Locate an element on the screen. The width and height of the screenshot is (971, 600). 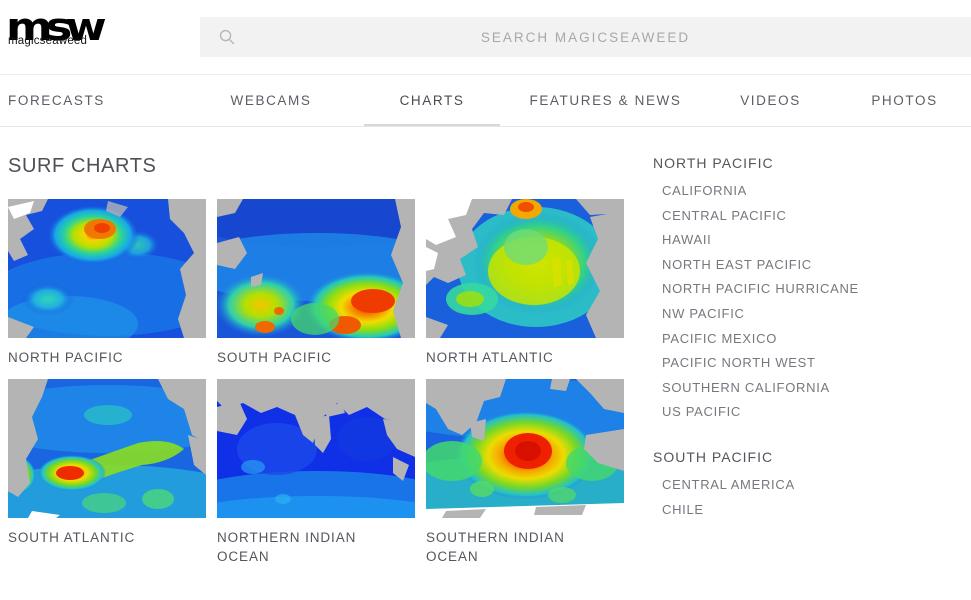
chart-label: SOUTHERN INDIAN OCEAN is located at coordinates (495, 547).